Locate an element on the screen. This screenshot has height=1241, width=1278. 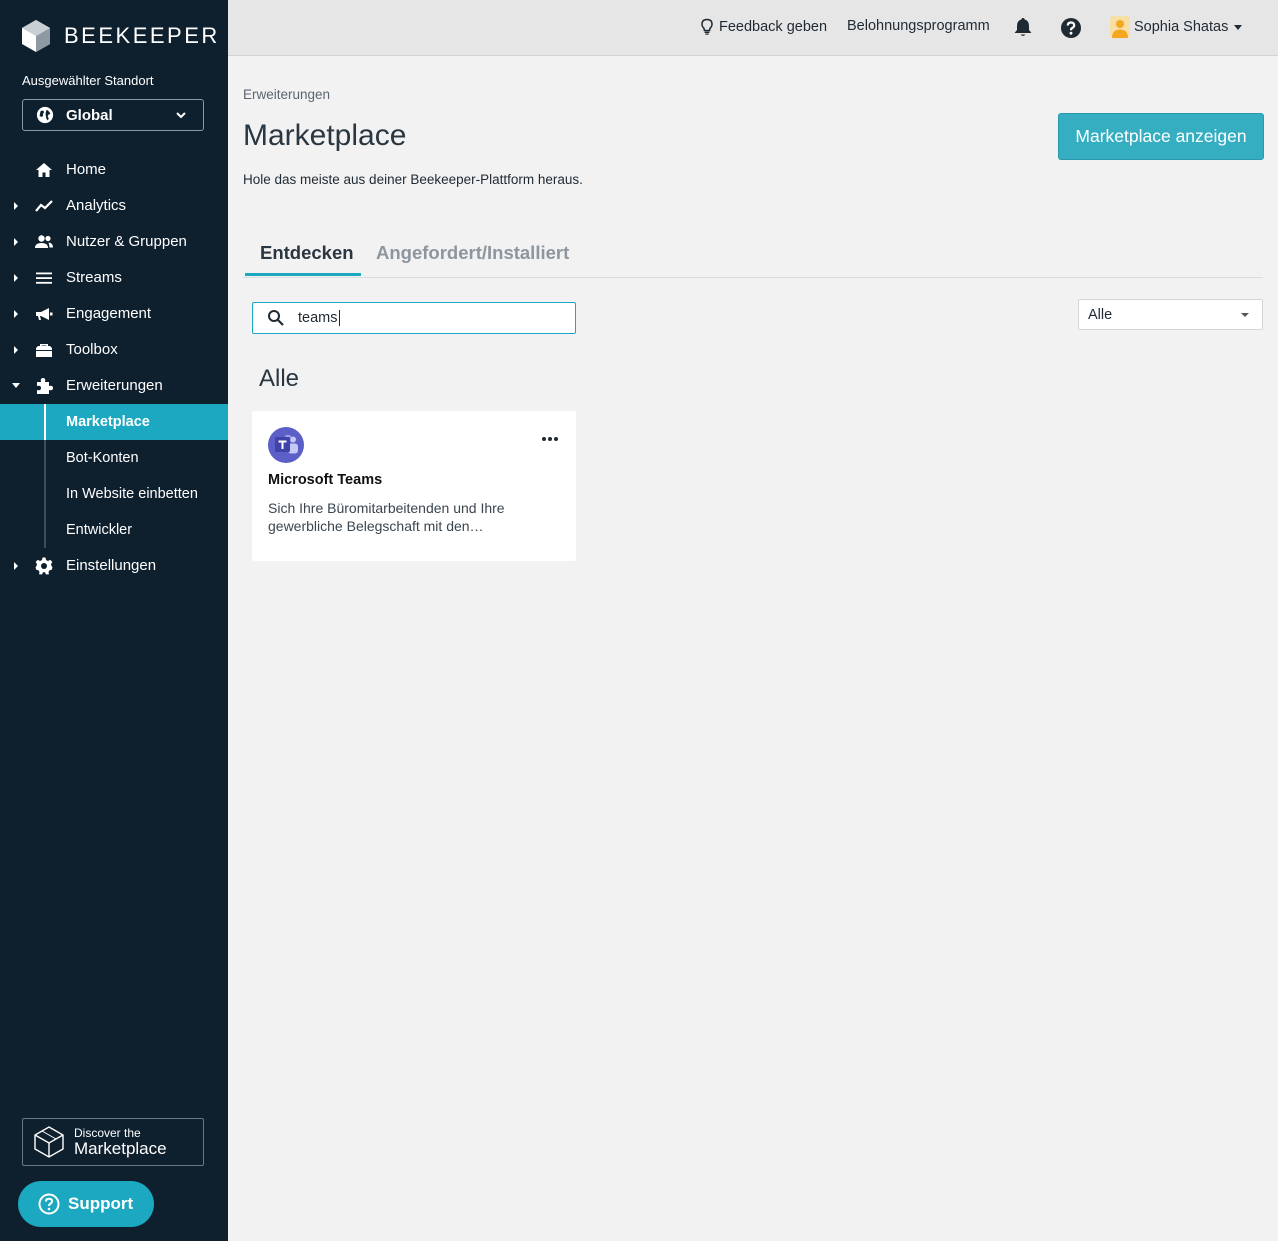
sidebar-subitem-bot-accounts: Bot-Konten is located at coordinates (114, 458).